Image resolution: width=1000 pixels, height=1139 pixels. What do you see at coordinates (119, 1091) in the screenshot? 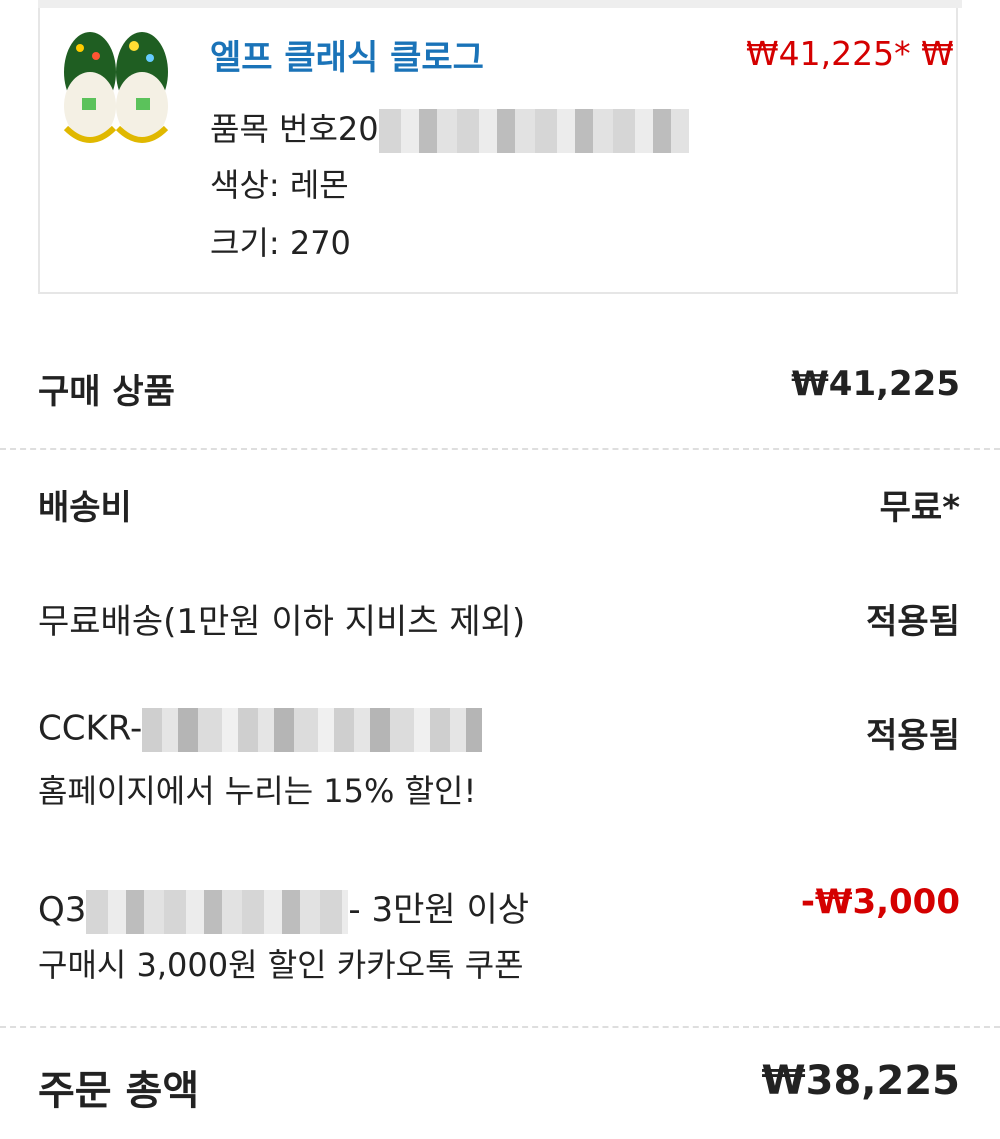
I see `order-total-label: 주문 총액` at bounding box center [119, 1091].